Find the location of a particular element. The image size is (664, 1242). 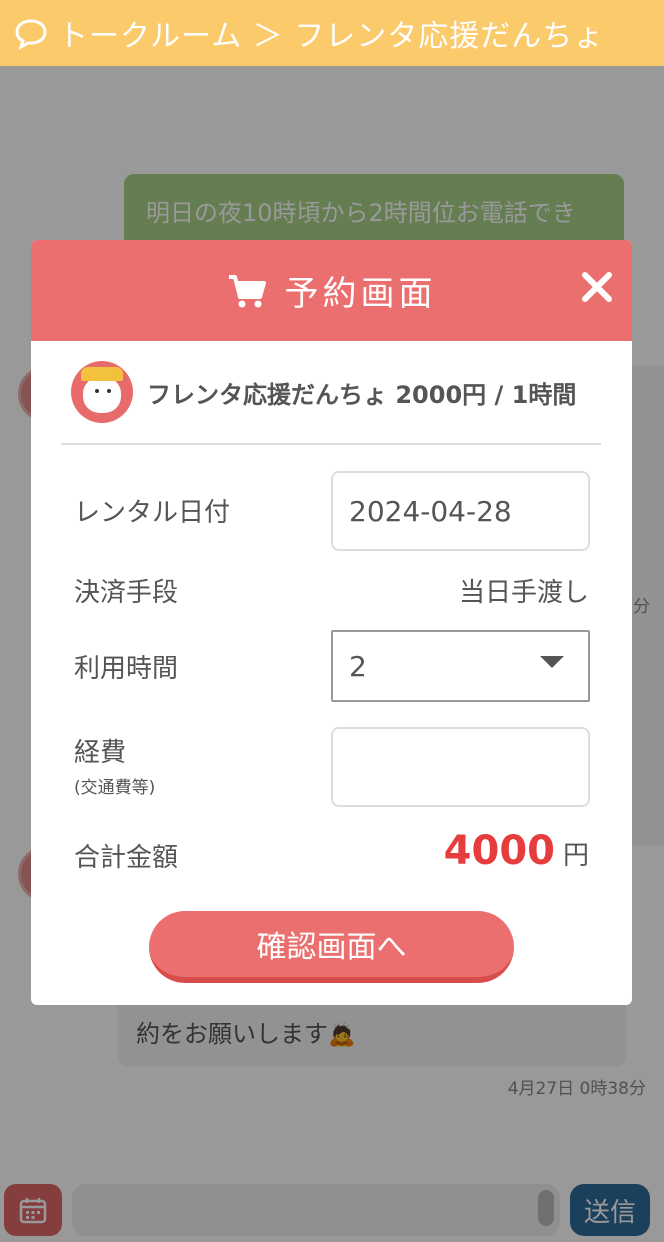

payment-value: 当日手渡し is located at coordinates (523, 593).